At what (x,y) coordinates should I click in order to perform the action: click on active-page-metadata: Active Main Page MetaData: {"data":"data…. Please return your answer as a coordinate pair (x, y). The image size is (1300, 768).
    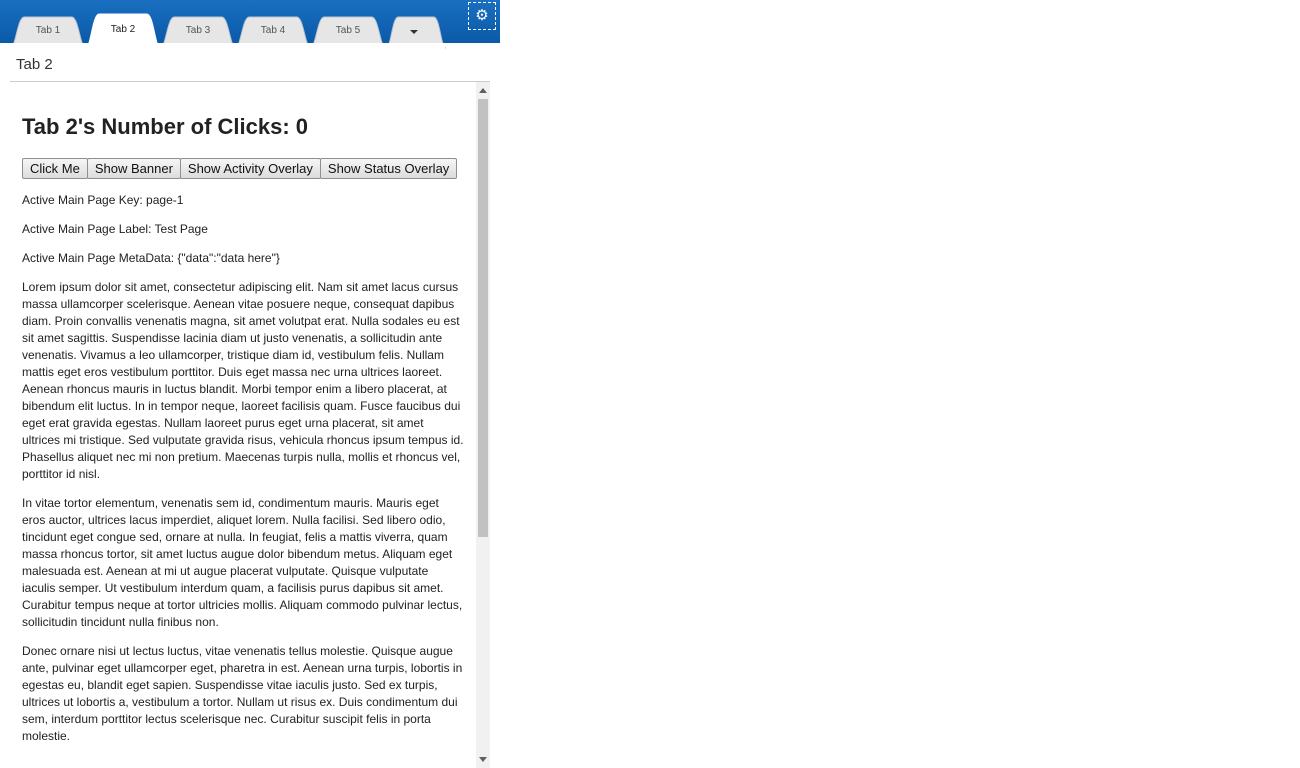
    Looking at the image, I should click on (151, 258).